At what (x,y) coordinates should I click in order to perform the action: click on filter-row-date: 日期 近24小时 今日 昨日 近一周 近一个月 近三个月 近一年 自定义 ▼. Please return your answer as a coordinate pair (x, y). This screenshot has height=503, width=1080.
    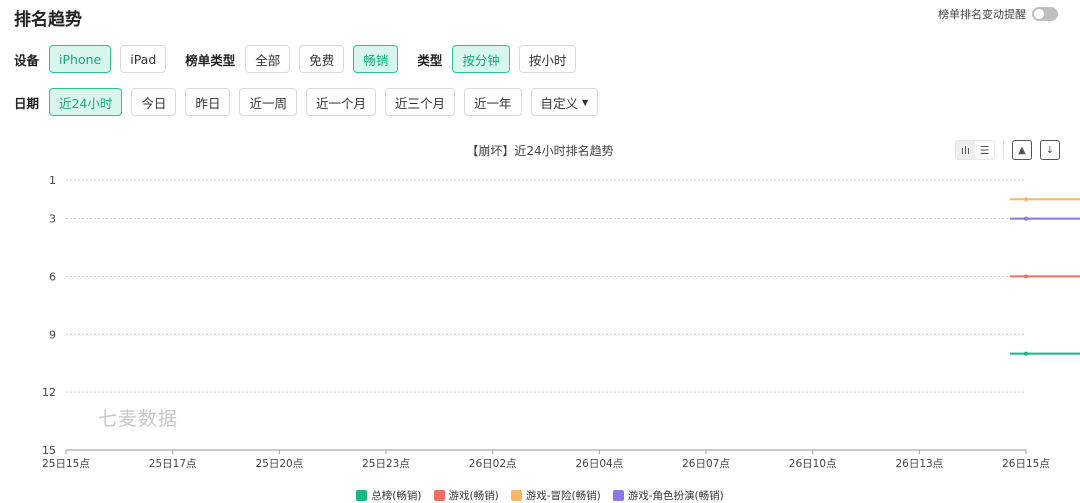
    Looking at the image, I should click on (310, 102).